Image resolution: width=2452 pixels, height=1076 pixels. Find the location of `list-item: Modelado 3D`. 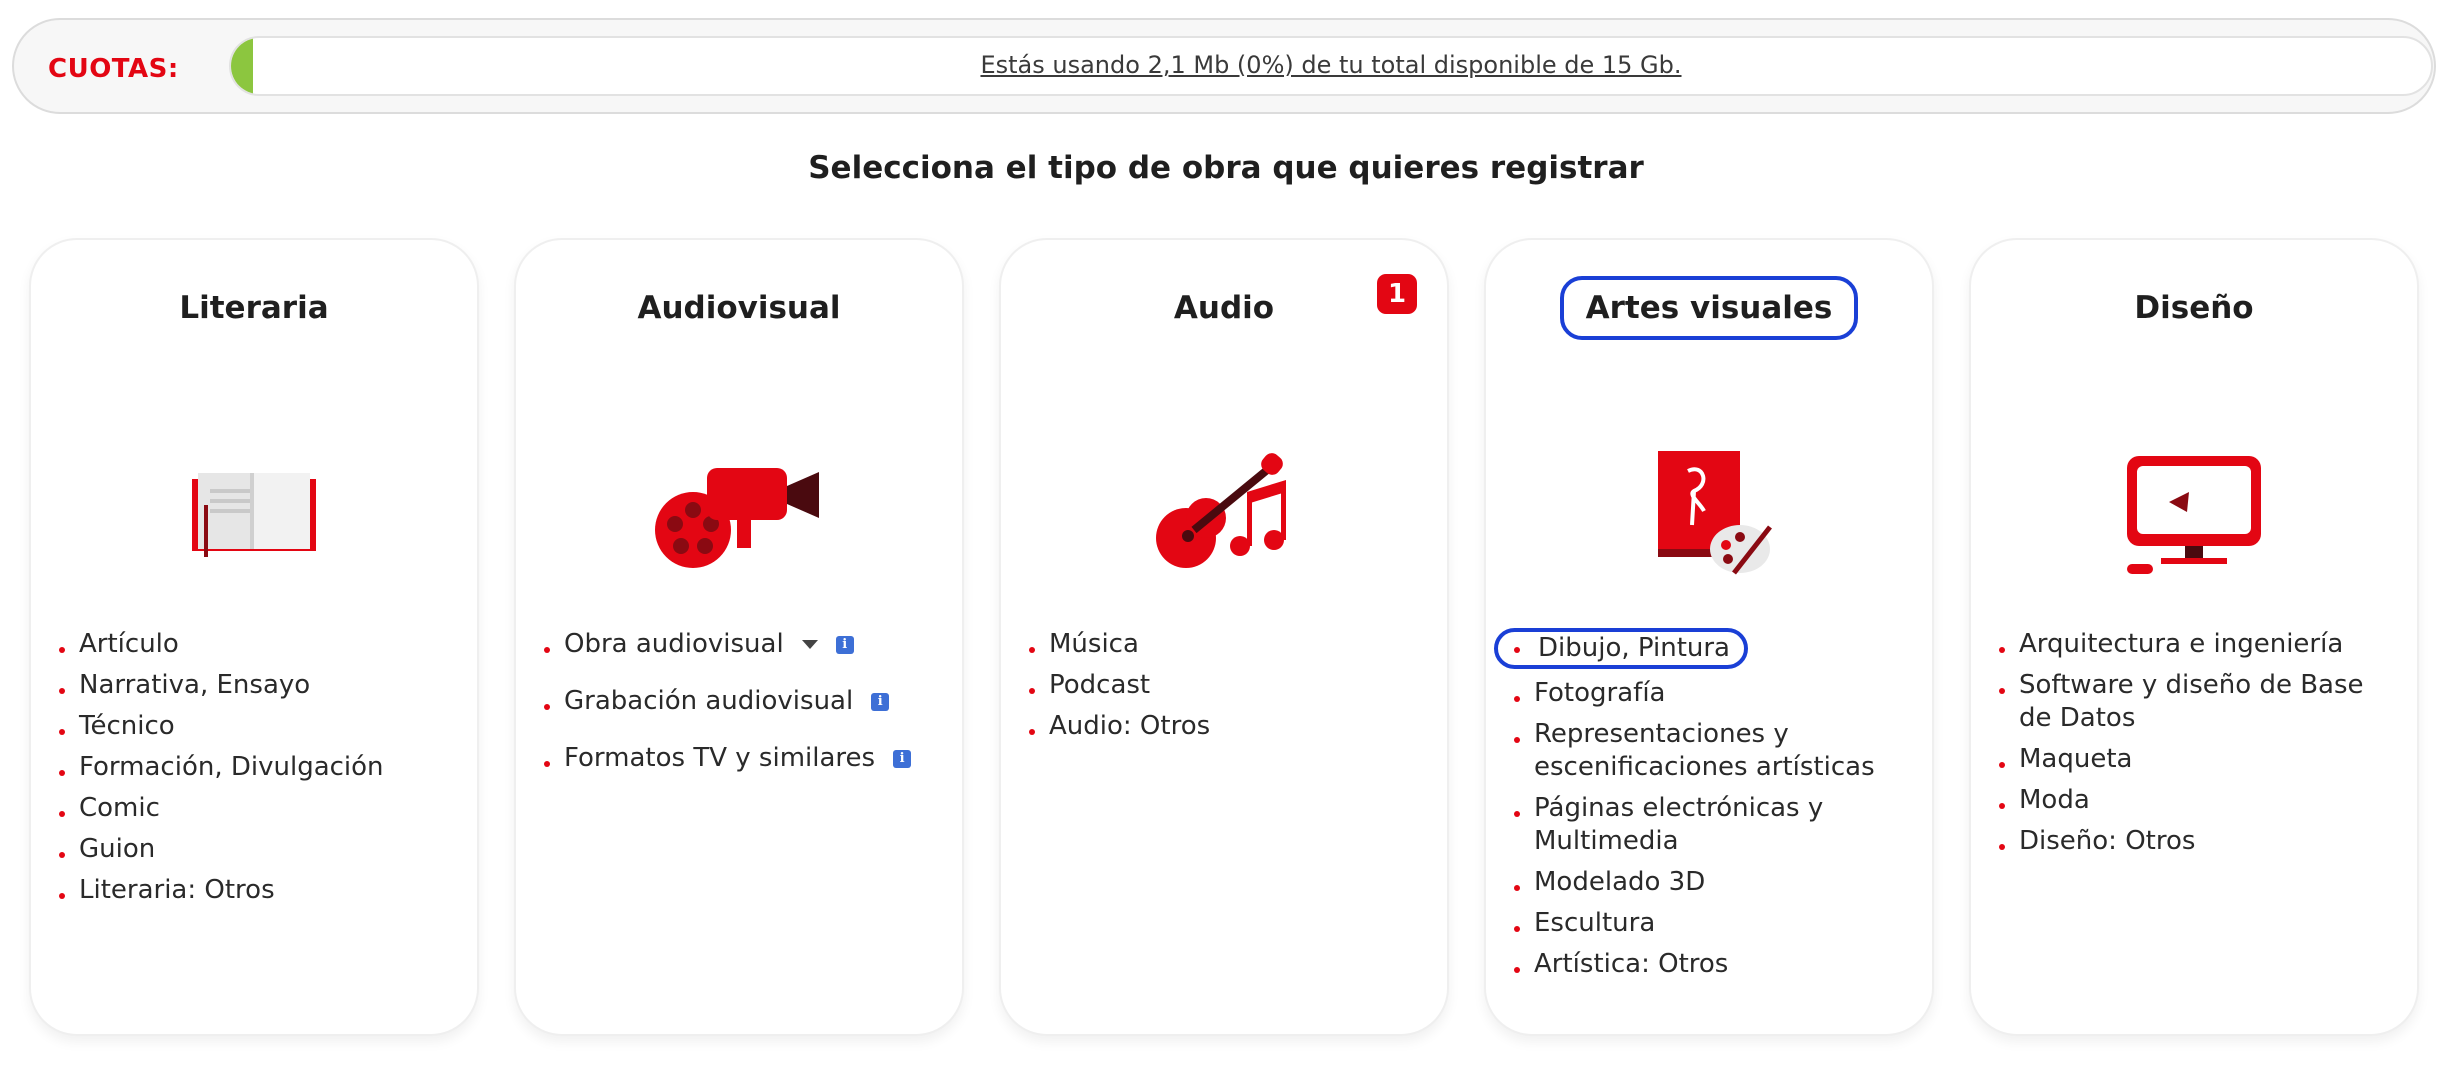

list-item: Modelado 3D is located at coordinates (1711, 882).